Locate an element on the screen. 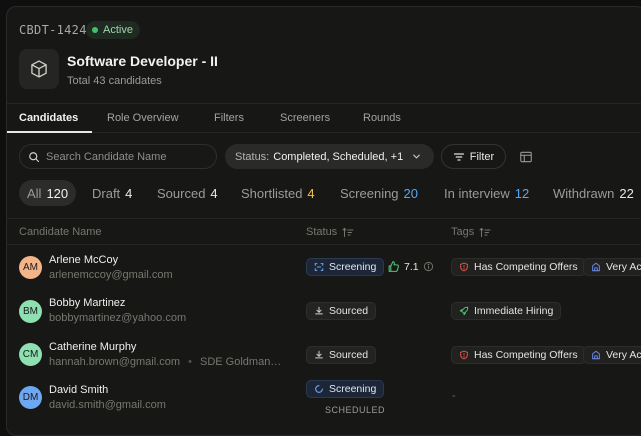 The image size is (641, 436). column-header-label: Status is located at coordinates (322, 232).